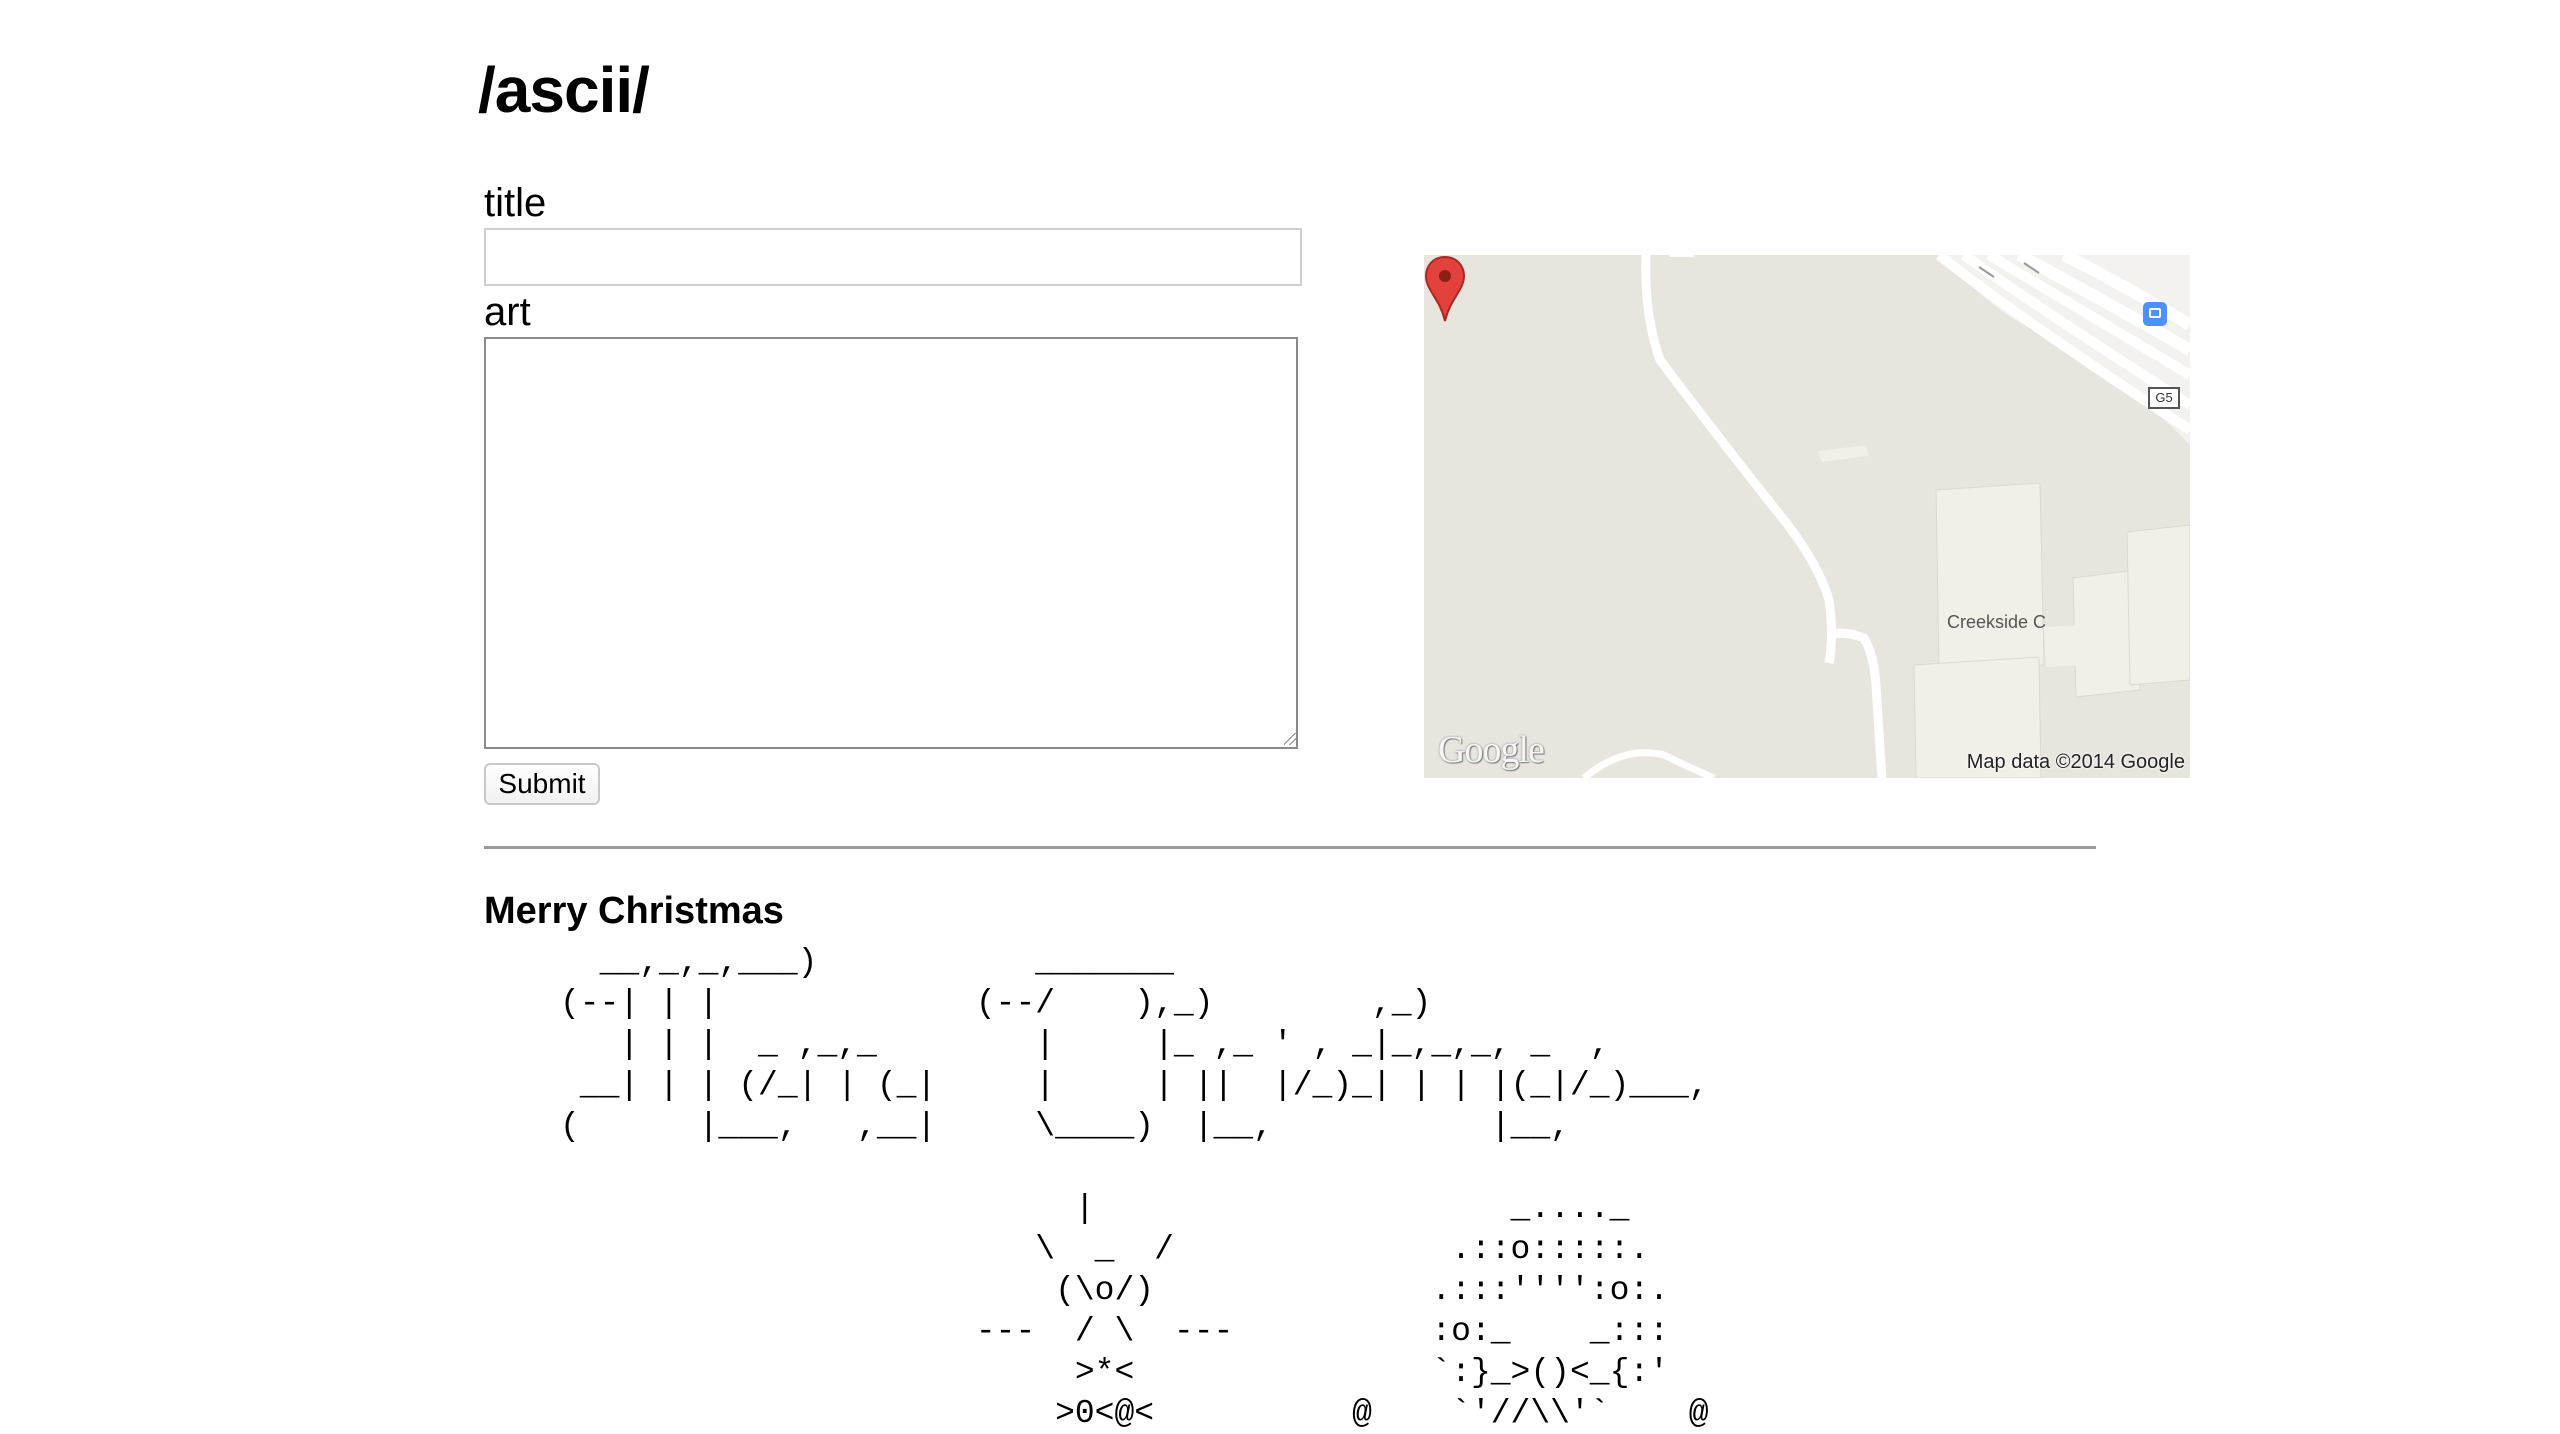 This screenshot has height=1434, width=2560. I want to click on route-shield-icon: G5, so click(2164, 398).